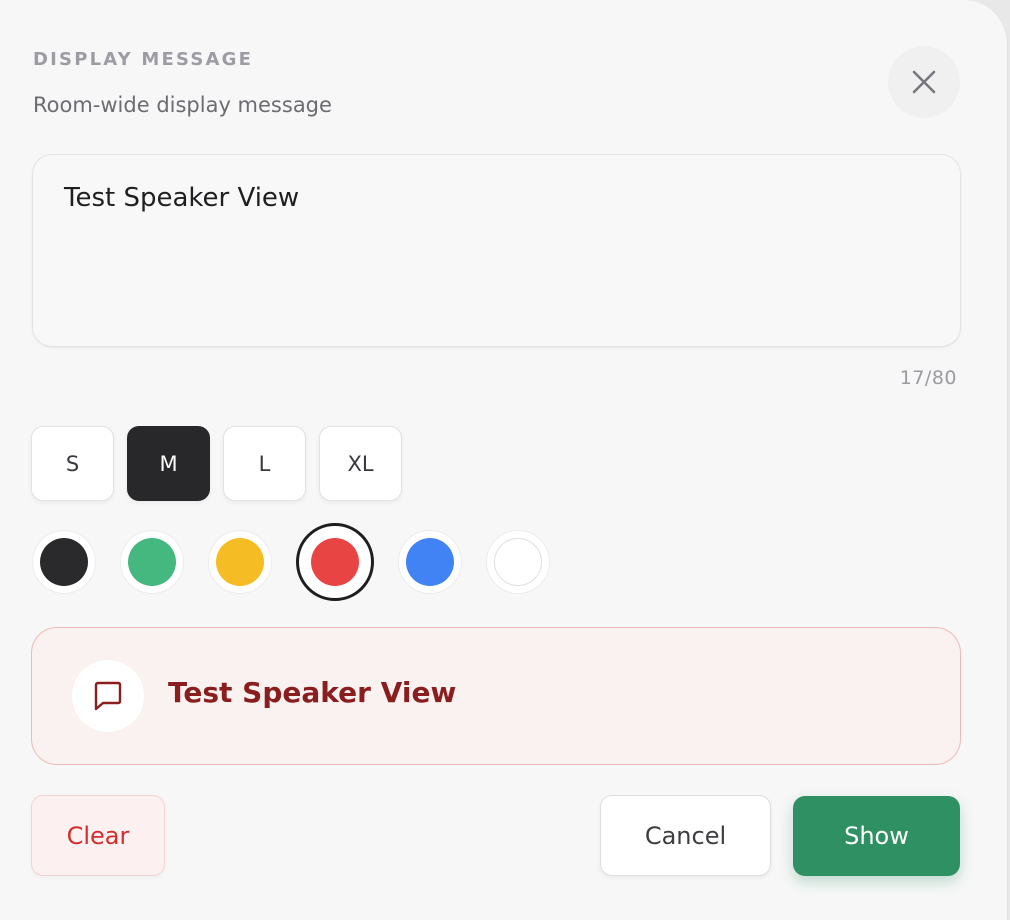 This screenshot has height=920, width=1010. I want to click on dialog-eyebrow: DISPLAY MESSAGE, so click(143, 59).